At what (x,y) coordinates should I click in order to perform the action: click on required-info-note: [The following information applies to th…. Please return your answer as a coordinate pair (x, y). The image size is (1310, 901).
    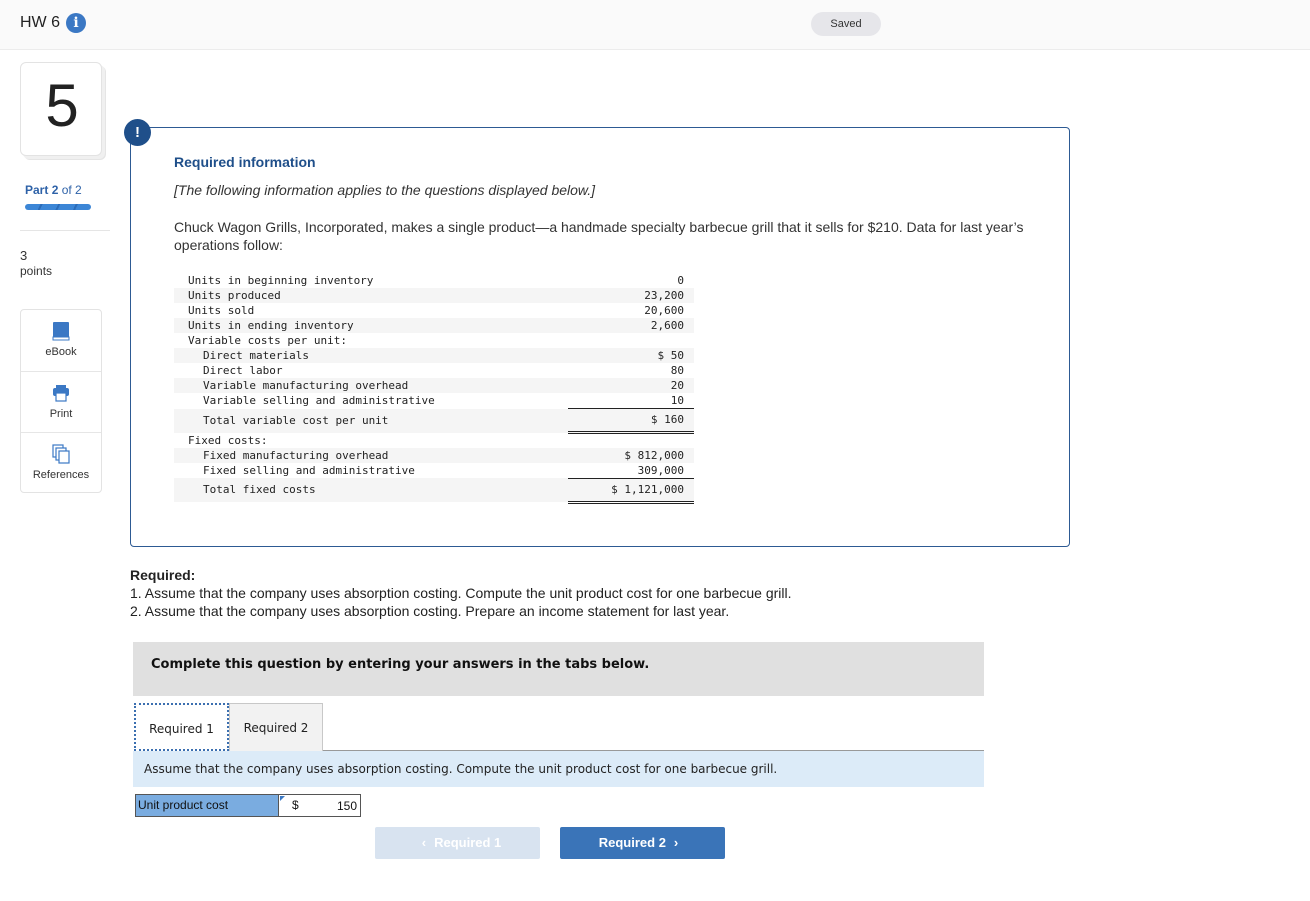
    Looking at the image, I should click on (385, 190).